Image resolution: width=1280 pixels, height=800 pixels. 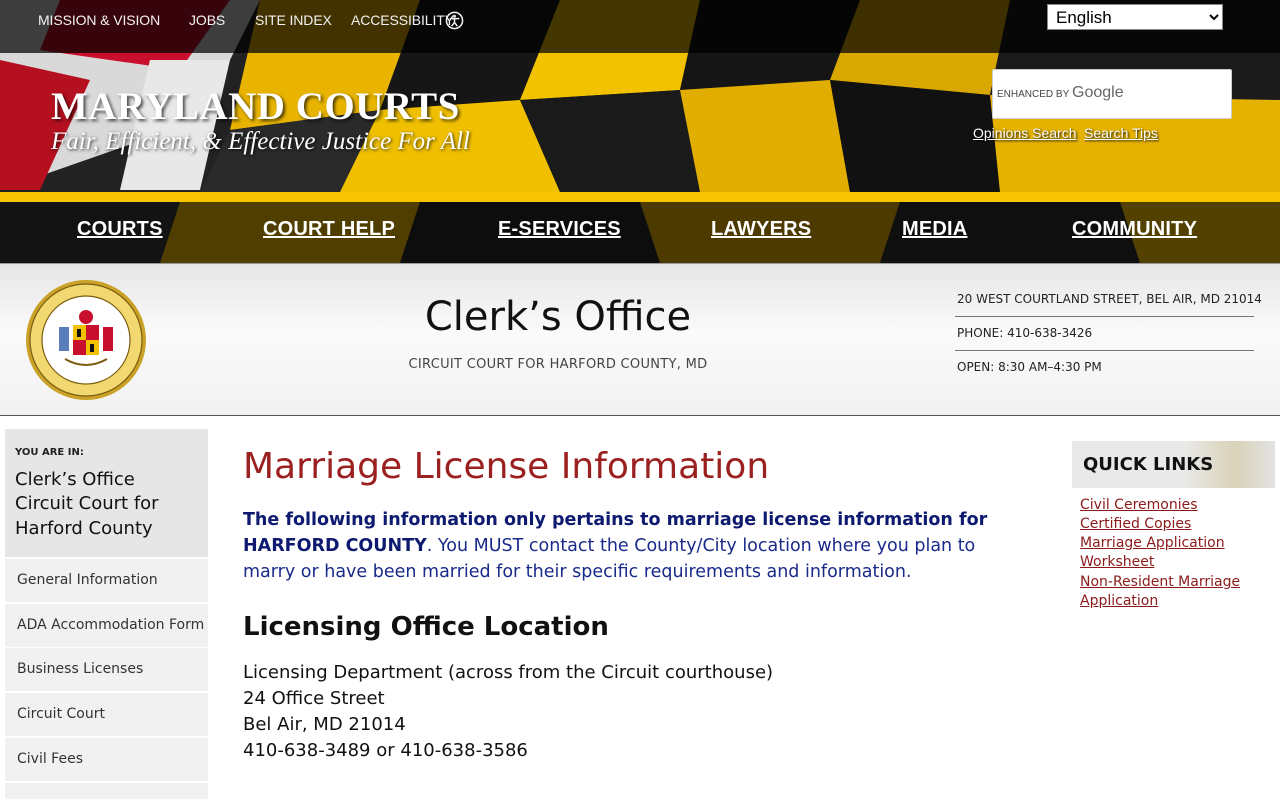 I want to click on nav-community: COMMUNITY, so click(x=1134, y=229).